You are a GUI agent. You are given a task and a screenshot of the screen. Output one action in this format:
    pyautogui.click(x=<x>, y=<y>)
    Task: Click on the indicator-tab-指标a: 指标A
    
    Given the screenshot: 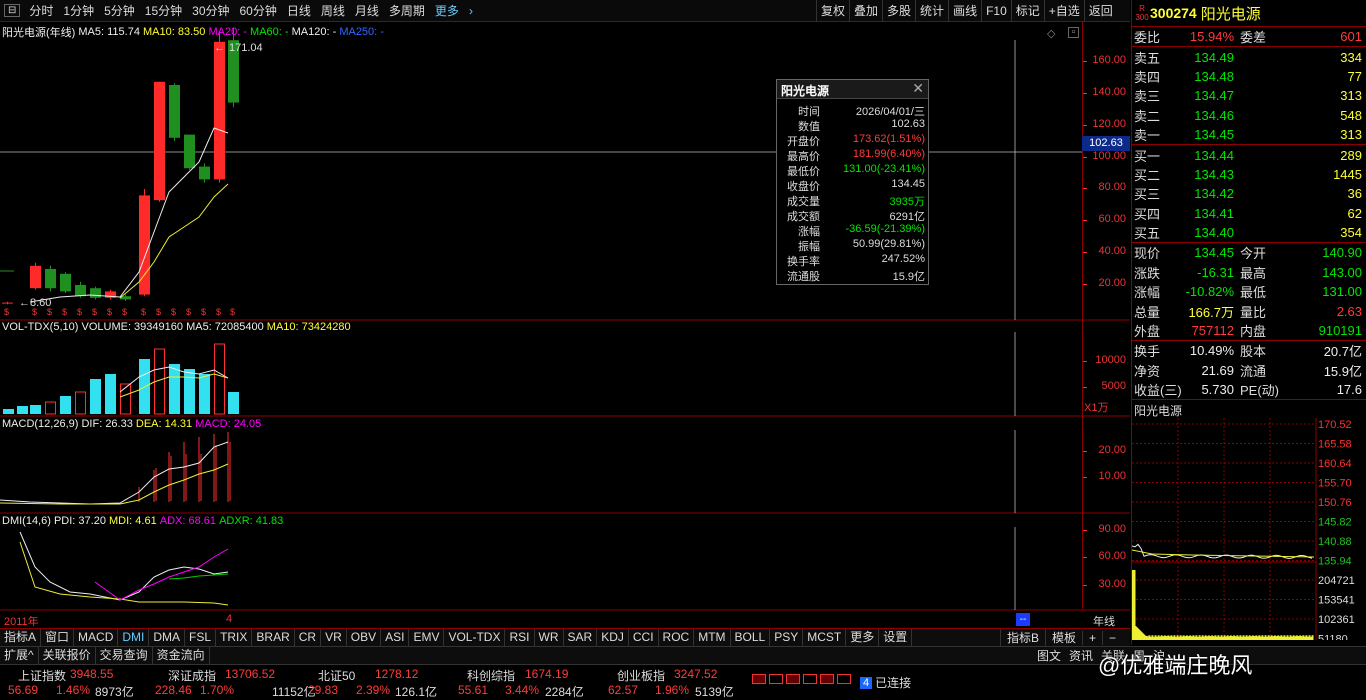 What is the action you would take?
    pyautogui.click(x=21, y=637)
    